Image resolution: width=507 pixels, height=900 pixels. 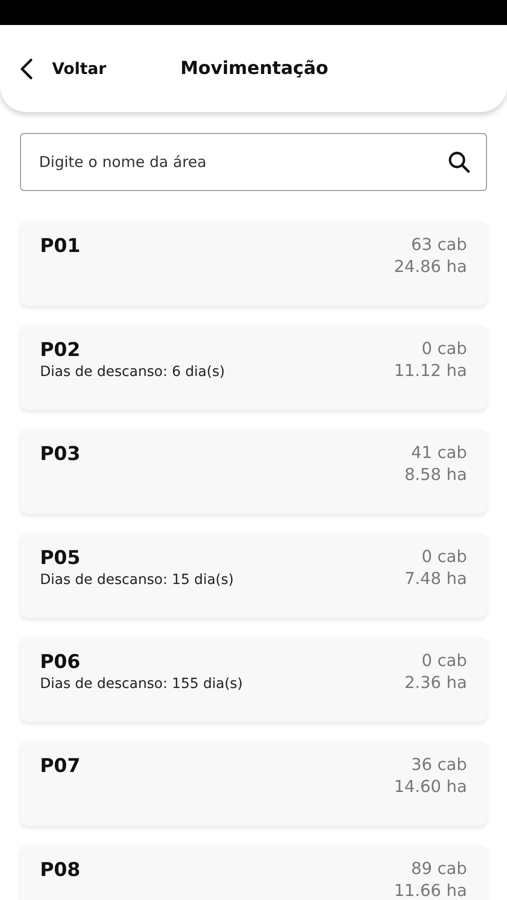 What do you see at coordinates (253, 783) in the screenshot?
I see `area-card: P07 36 cab 14.60 ha` at bounding box center [253, 783].